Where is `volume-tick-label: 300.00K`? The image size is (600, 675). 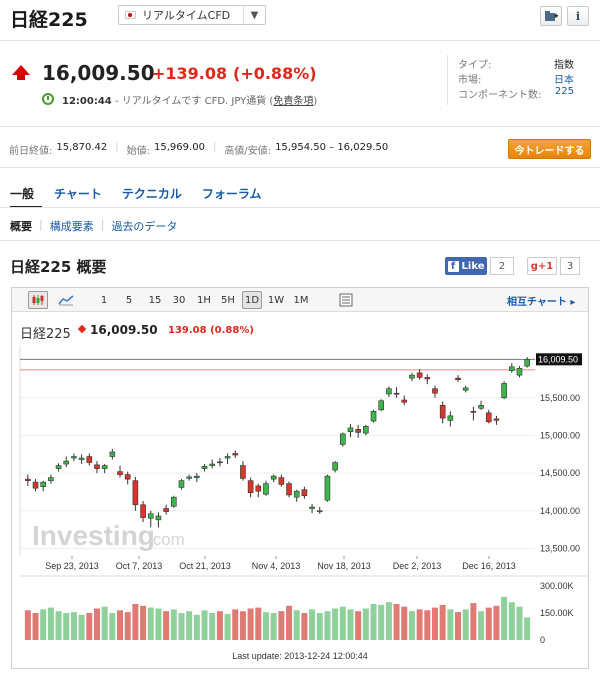
volume-tick-label: 300.00K is located at coordinates (557, 586).